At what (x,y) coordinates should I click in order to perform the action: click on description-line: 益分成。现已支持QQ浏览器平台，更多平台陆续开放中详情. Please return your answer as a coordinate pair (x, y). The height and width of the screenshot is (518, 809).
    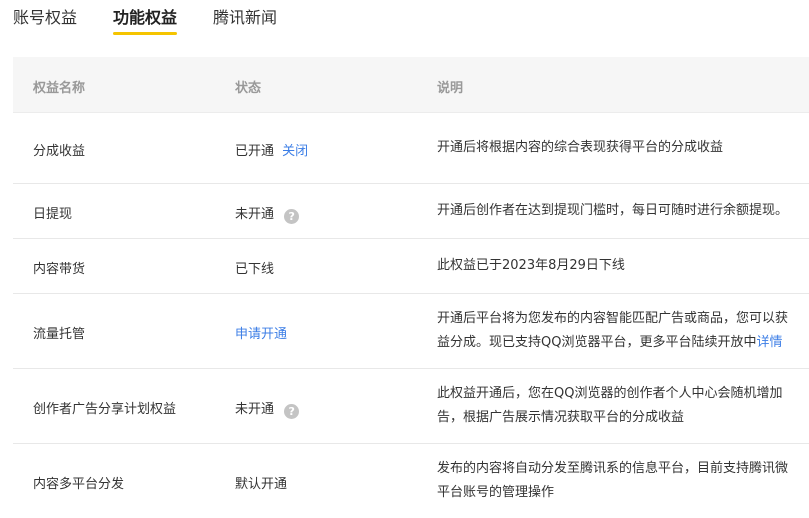
    Looking at the image, I should click on (612, 343).